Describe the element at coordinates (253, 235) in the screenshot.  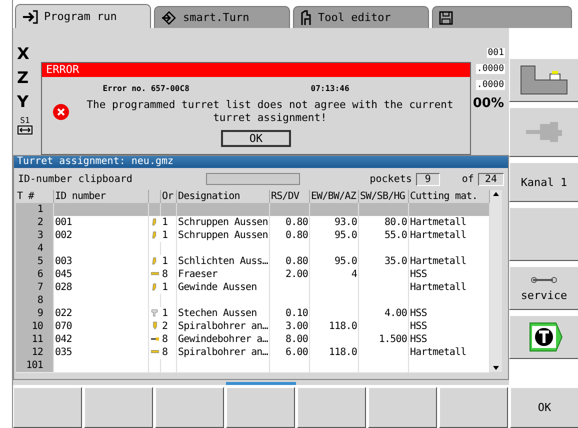
I see `table-row: 3 002 1 Schruppen Aussen 0.80 95.0 55.0 Hartmetall` at that location.